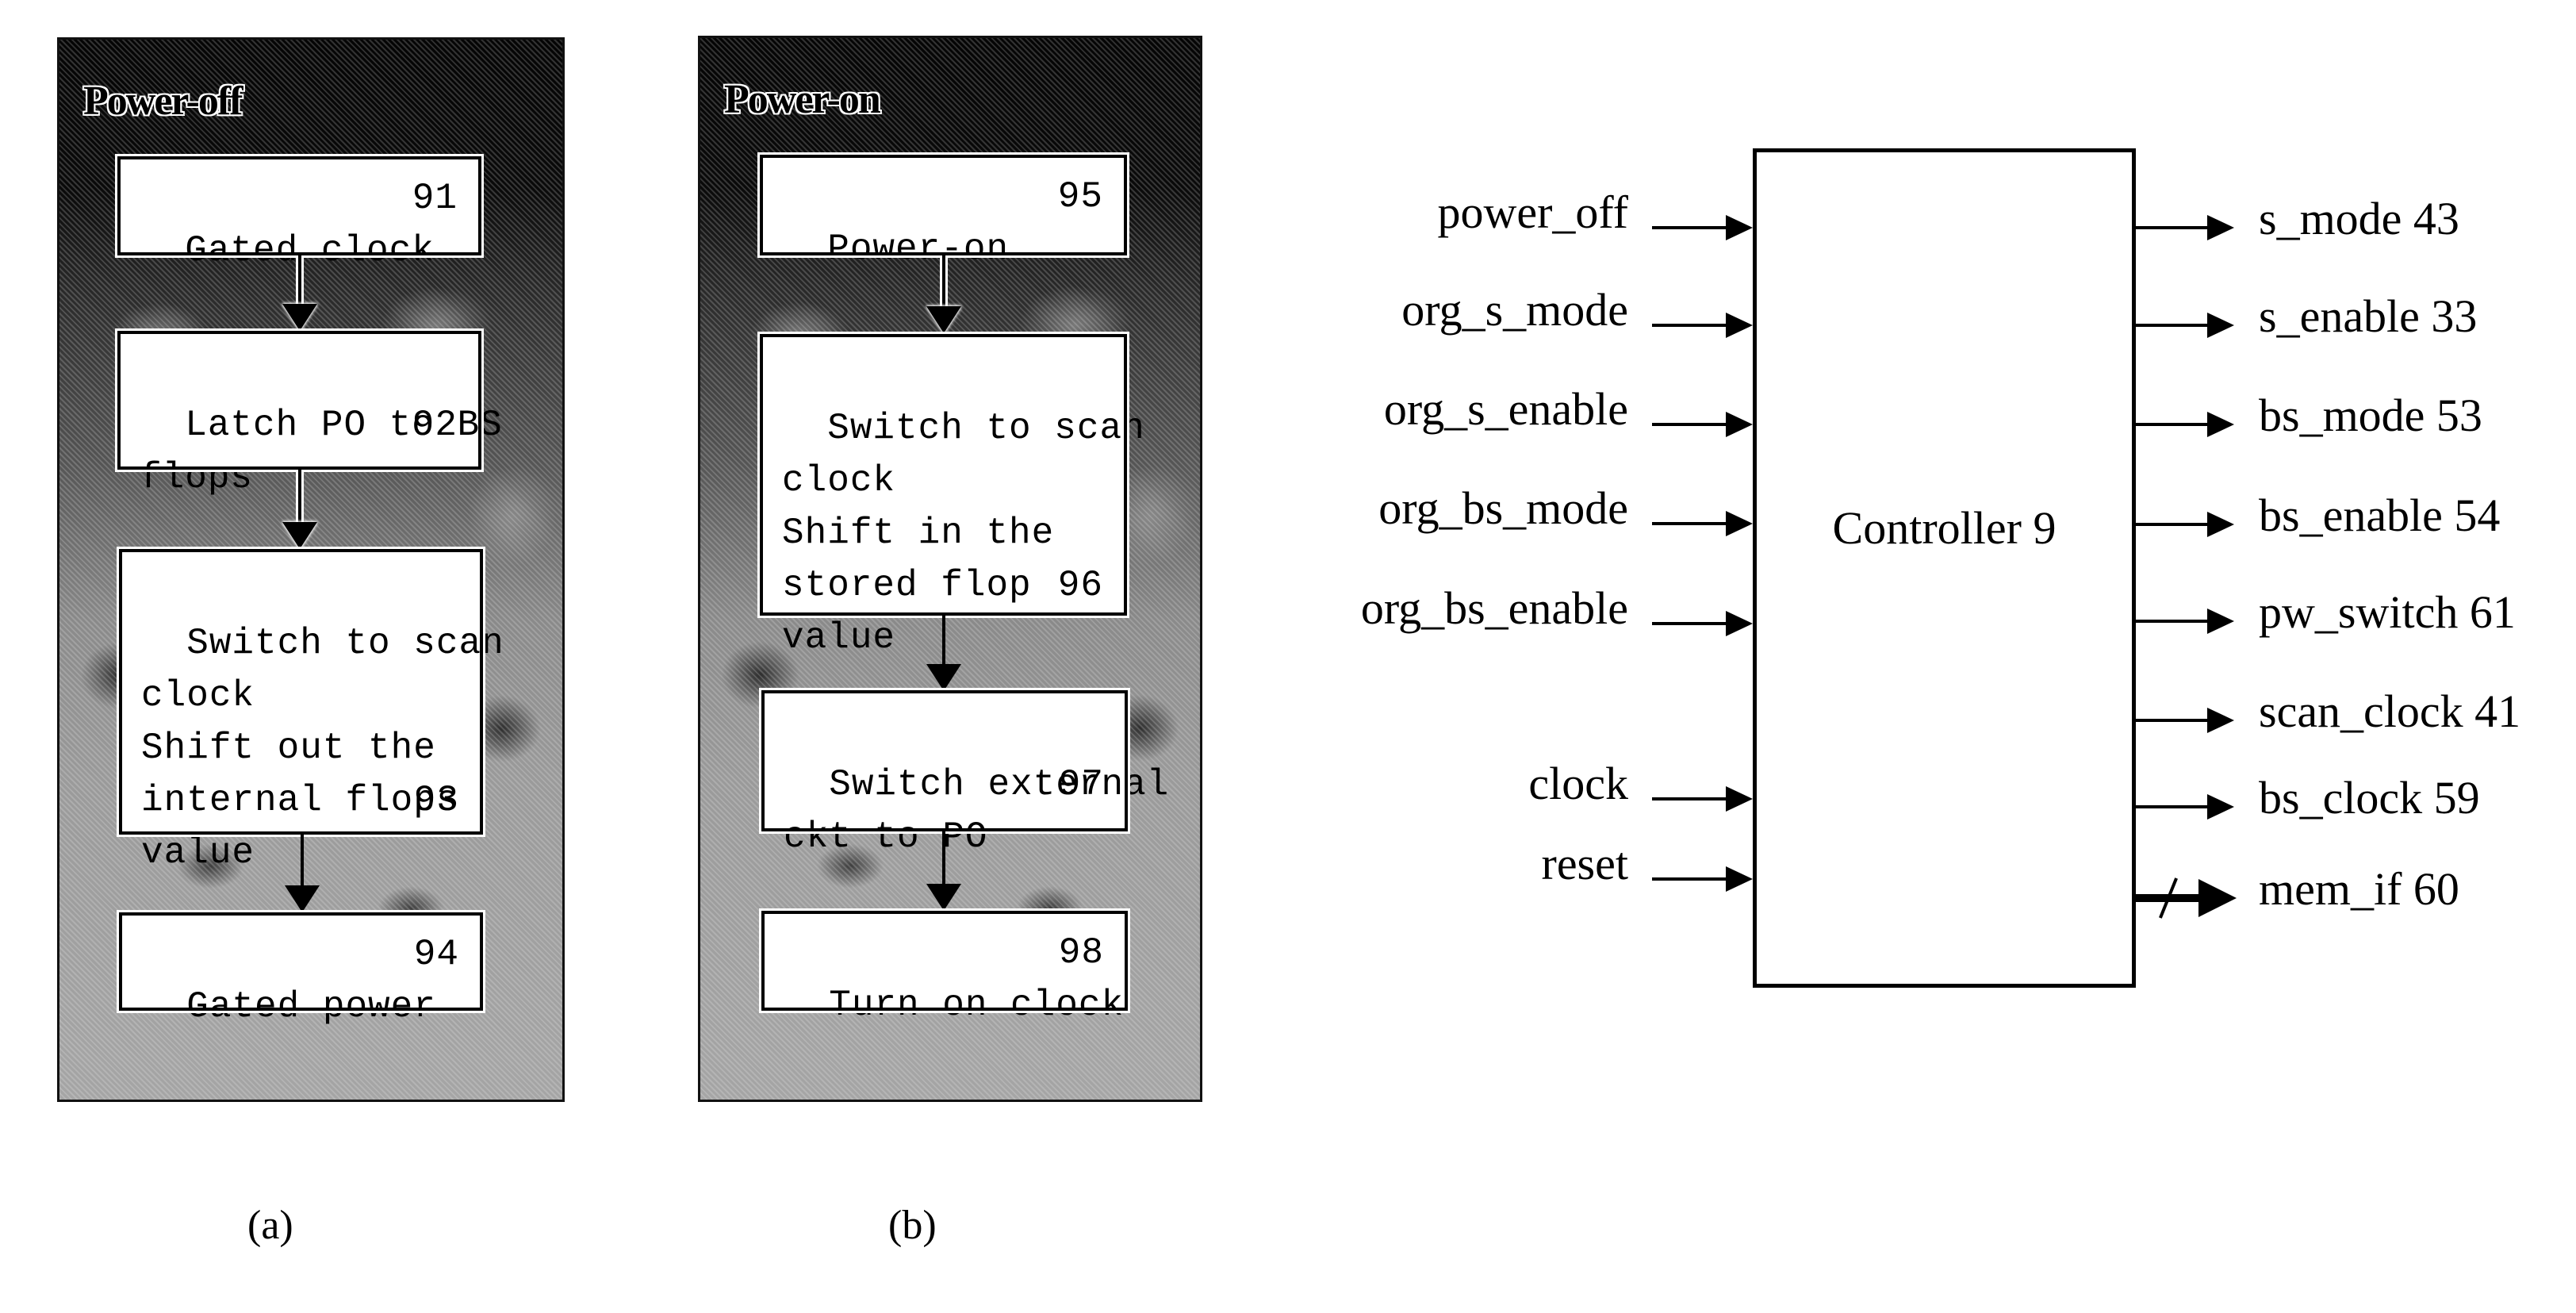 The image size is (2576, 1313). What do you see at coordinates (436, 955) in the screenshot?
I see `step-number: 94` at bounding box center [436, 955].